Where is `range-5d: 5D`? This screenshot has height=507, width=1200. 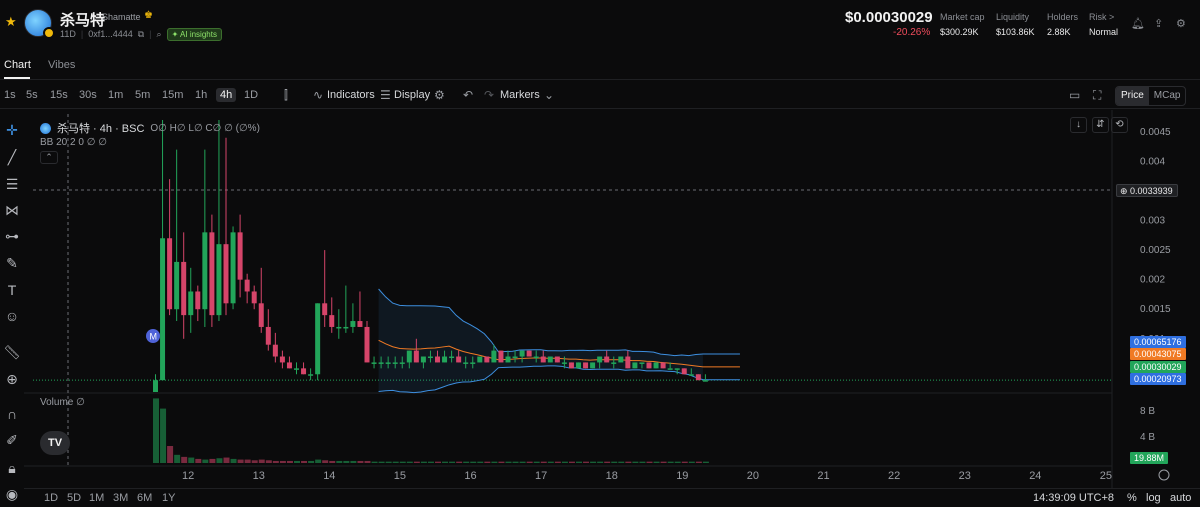
range-5d: 5D is located at coordinates (74, 498).